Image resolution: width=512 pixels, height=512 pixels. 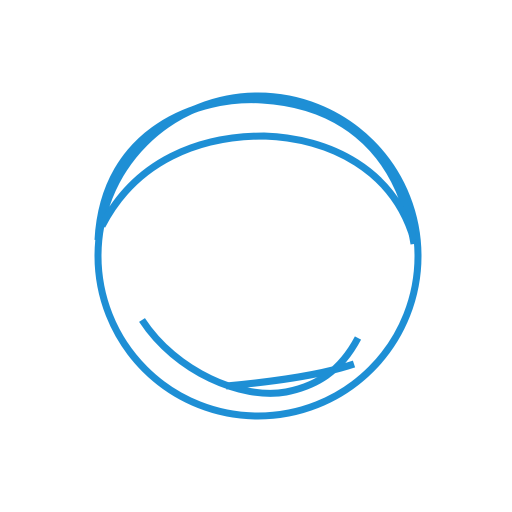 I want to click on middle-loop-stroke, so click(x=258, y=186).